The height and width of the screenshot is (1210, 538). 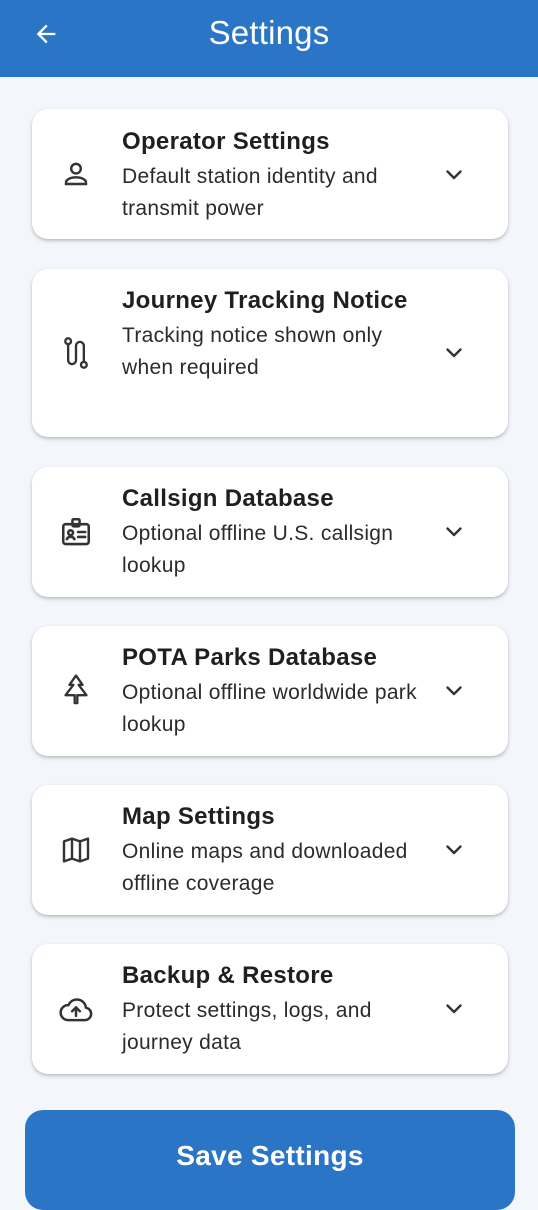 I want to click on section-subtitle: Tracking notice shown only when required, so click(x=252, y=351).